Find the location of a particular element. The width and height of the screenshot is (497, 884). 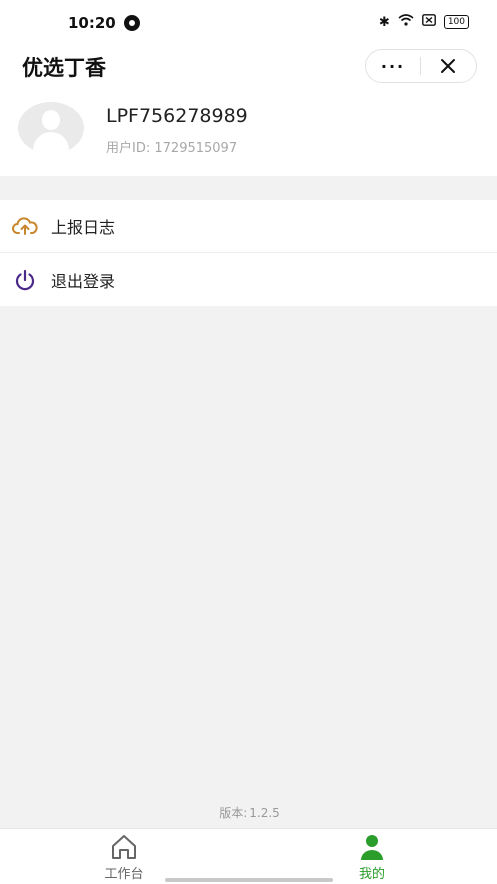

tab-label: 工作台 is located at coordinates (124, 874).